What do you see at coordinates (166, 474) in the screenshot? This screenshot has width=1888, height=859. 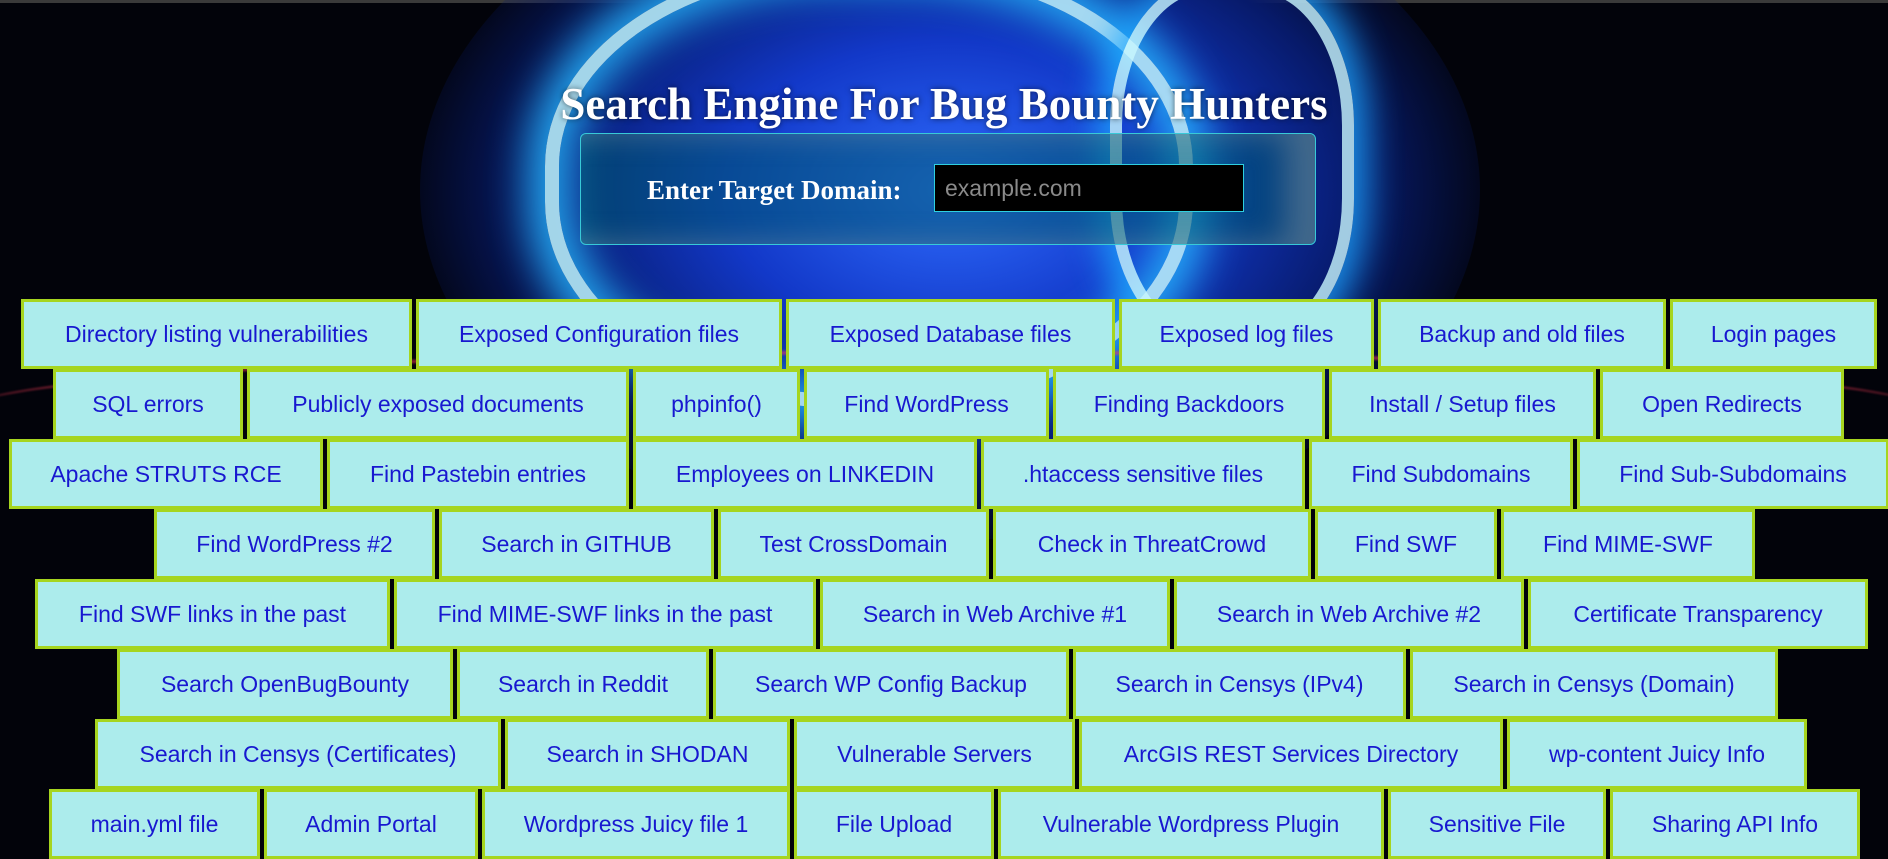 I see `dork-button: Apache STRUTS RCE` at bounding box center [166, 474].